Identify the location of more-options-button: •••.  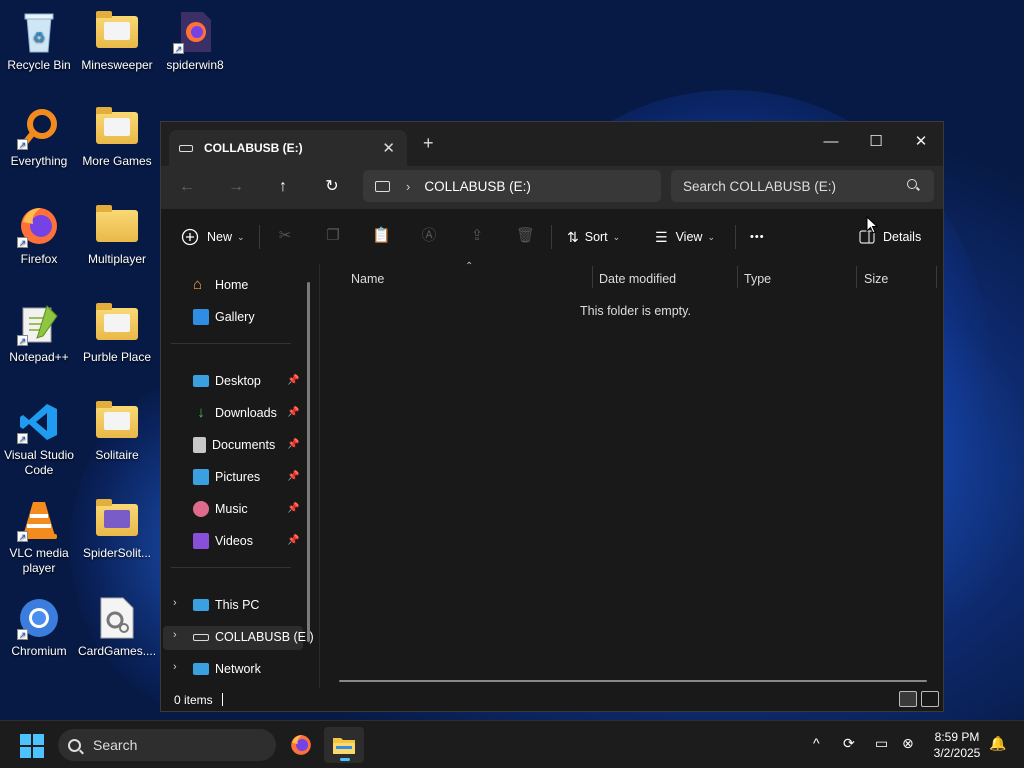
(757, 237).